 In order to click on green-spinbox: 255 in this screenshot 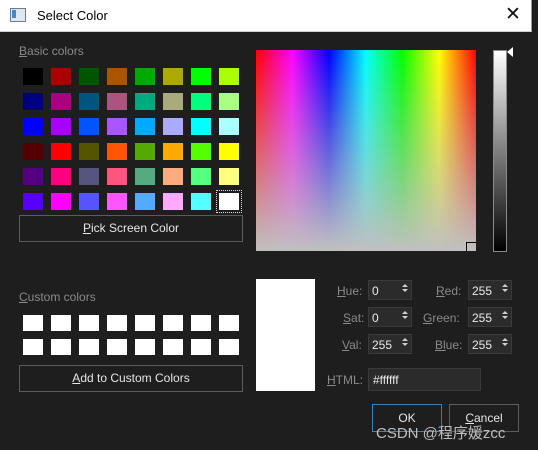, I will do `click(490, 317)`.